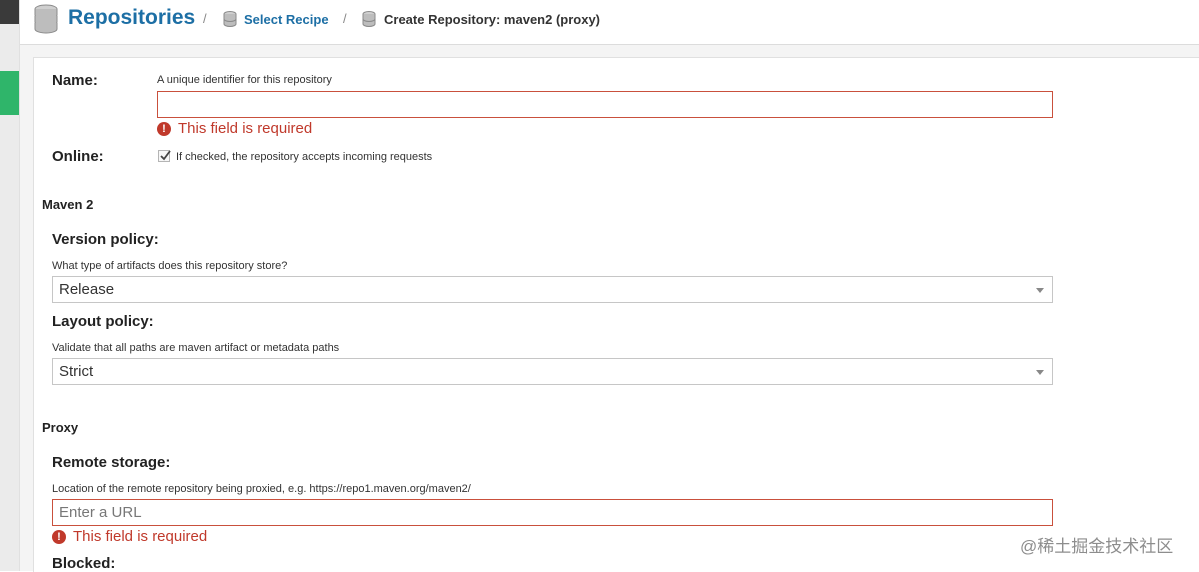 The height and width of the screenshot is (572, 1199). Describe the element at coordinates (552, 289) in the screenshot. I see `version-policy-select: Release` at that location.